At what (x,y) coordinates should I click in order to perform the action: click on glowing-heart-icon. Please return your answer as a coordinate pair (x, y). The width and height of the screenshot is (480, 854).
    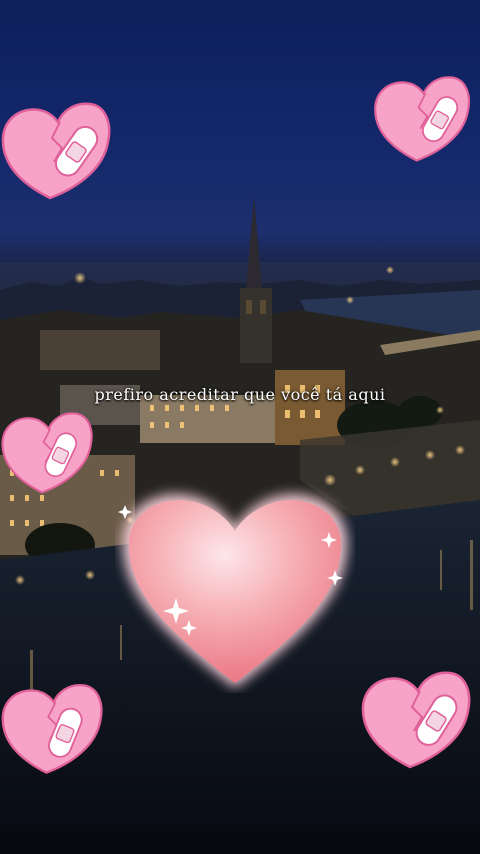
    Looking at the image, I should click on (233, 591).